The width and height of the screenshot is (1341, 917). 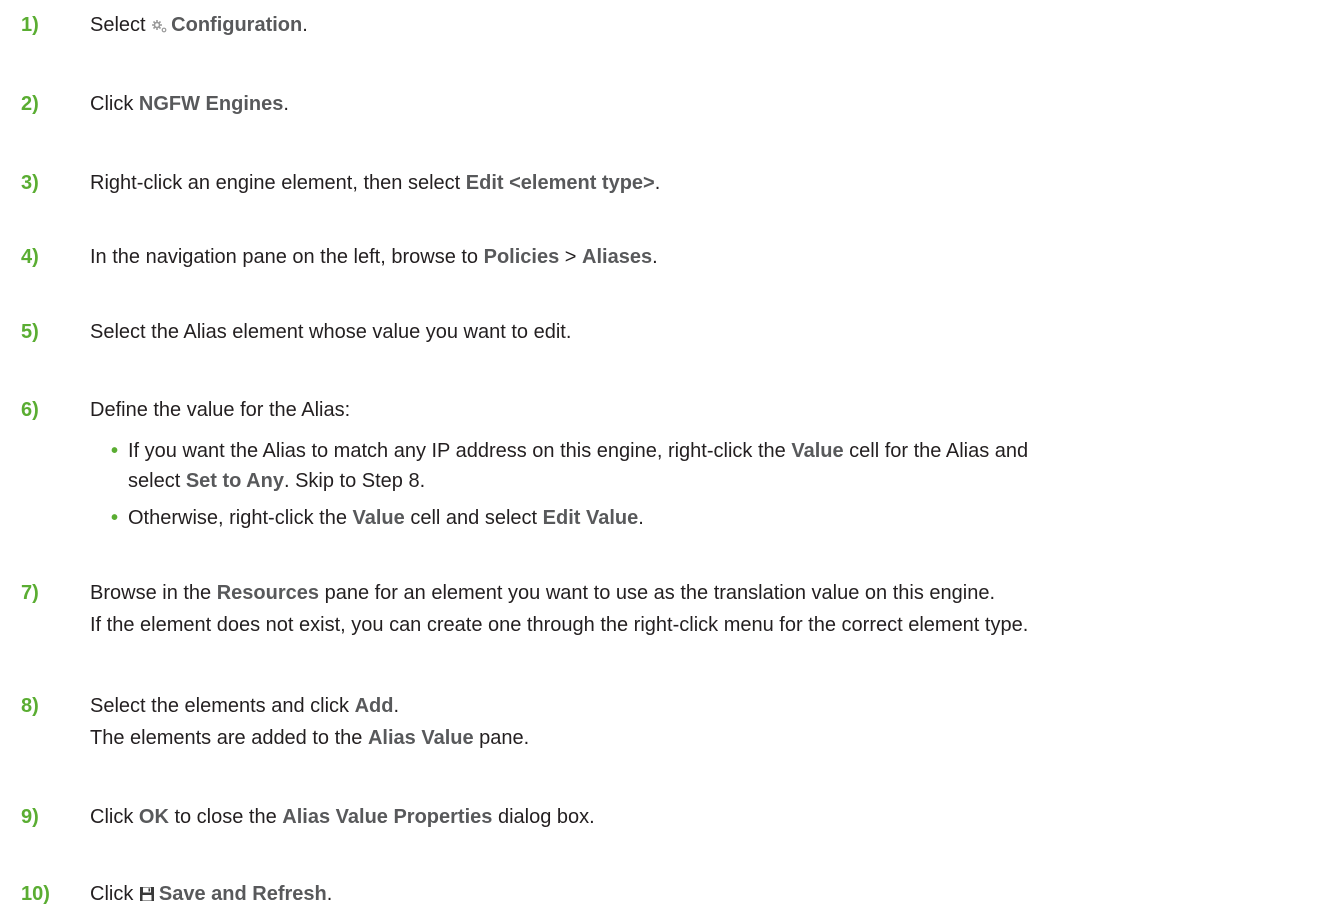 What do you see at coordinates (237, 25) in the screenshot?
I see `configuration-label: Configuration` at bounding box center [237, 25].